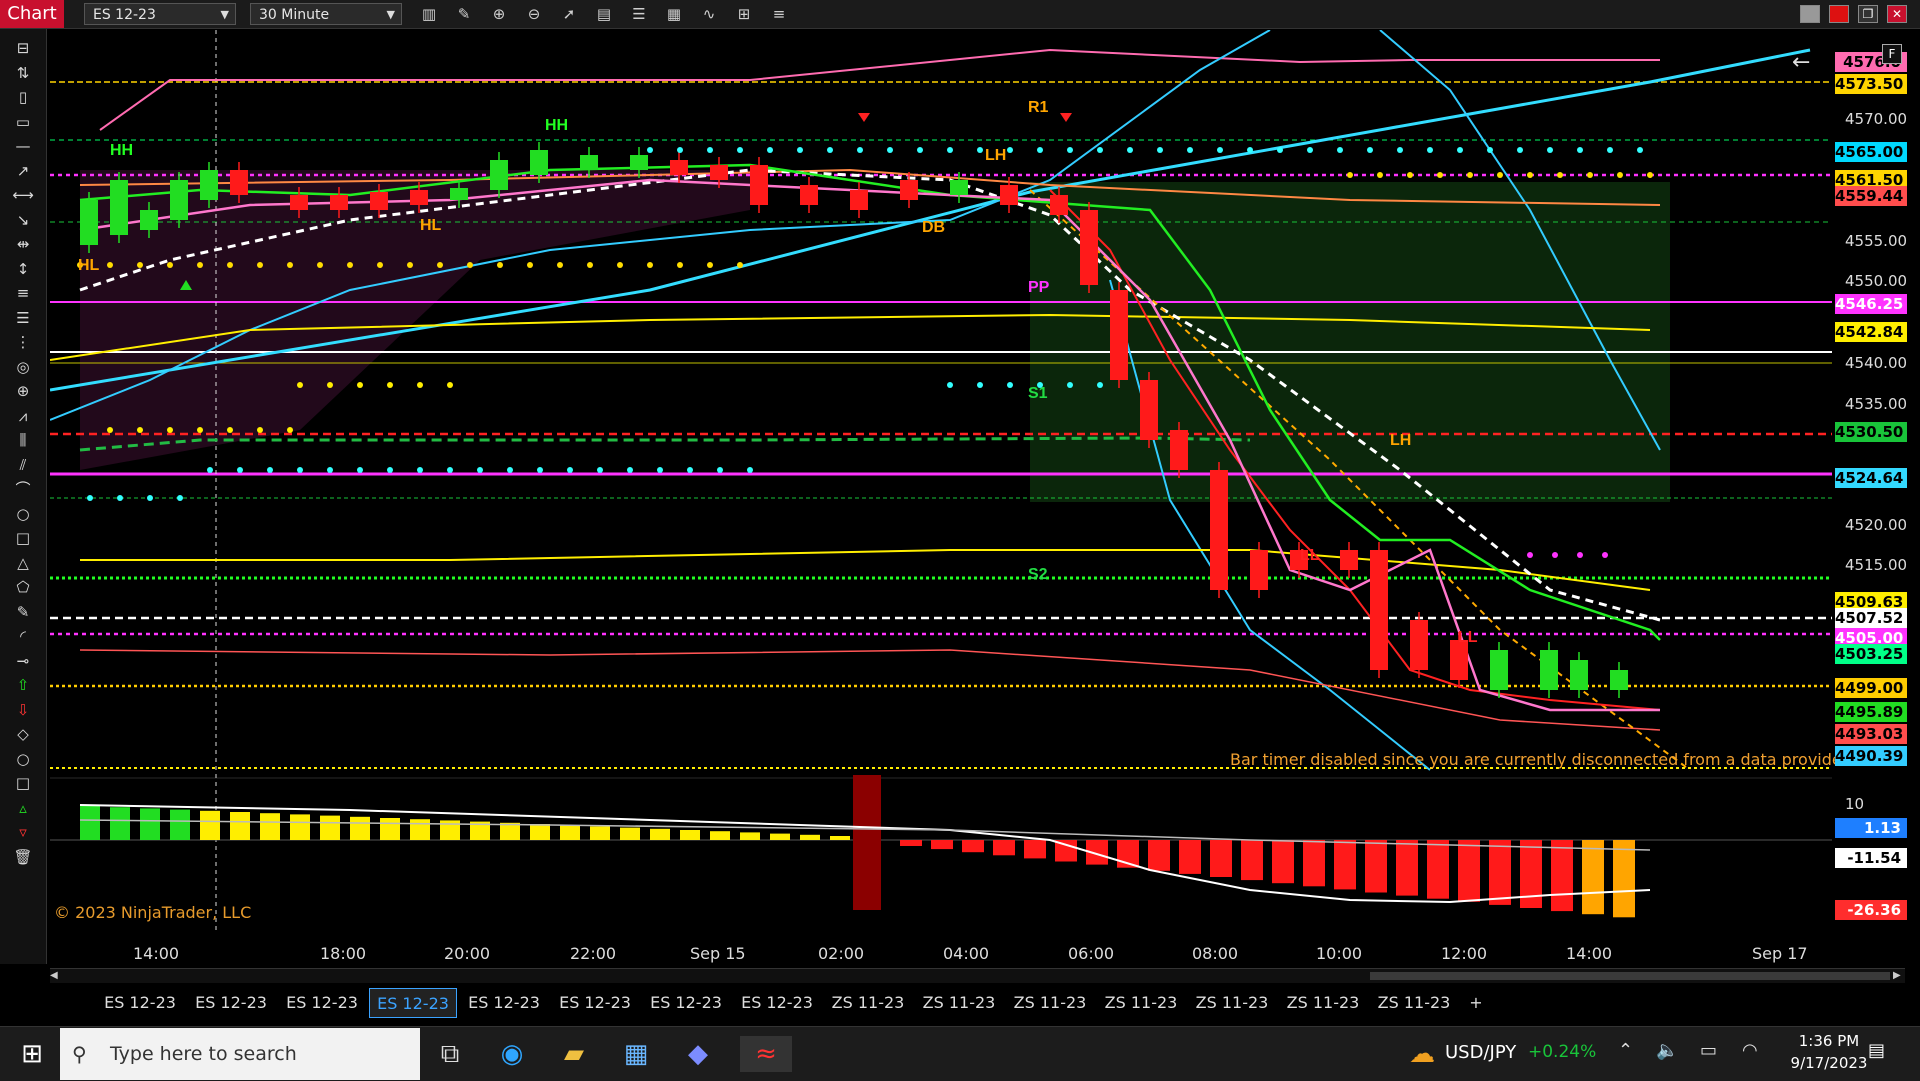 The width and height of the screenshot is (1920, 1081). I want to click on regression-channel-icon: ⫼, so click(23, 440).